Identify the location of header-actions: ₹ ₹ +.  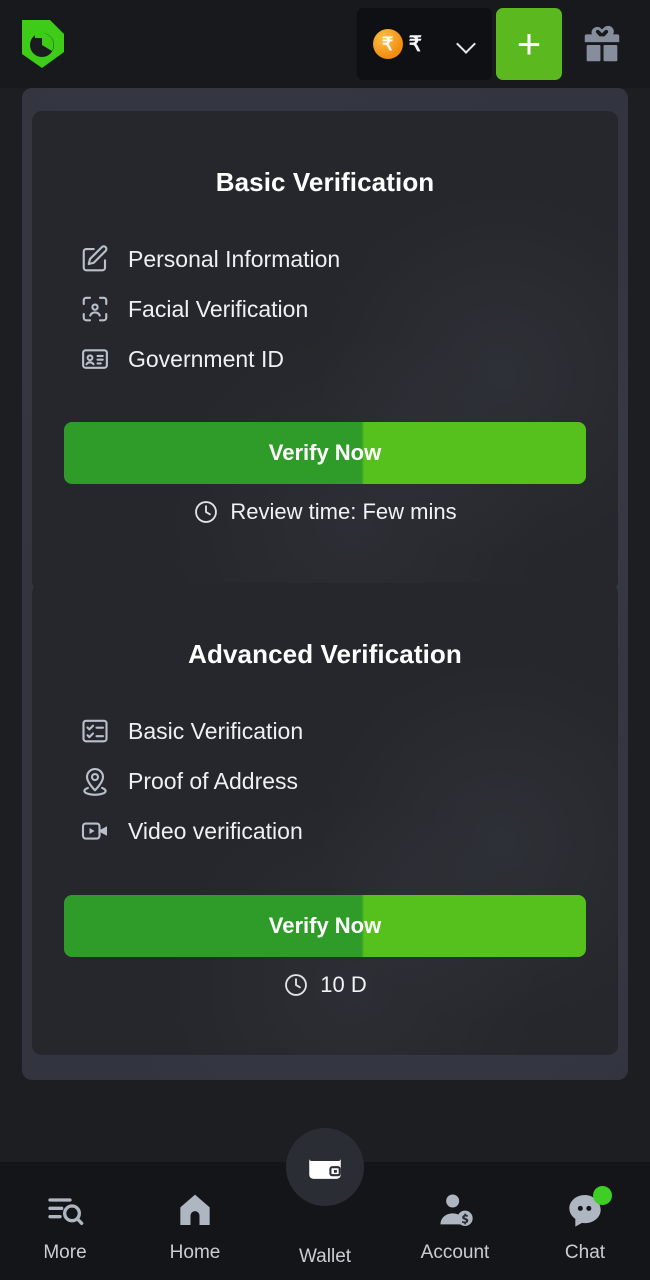
(499, 44).